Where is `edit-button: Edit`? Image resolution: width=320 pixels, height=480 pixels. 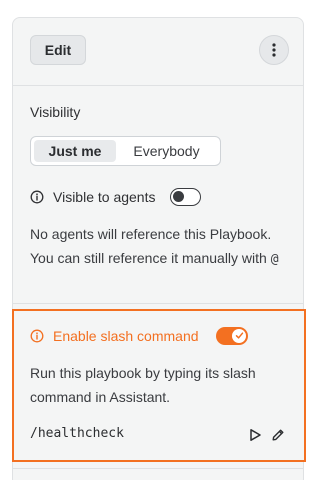
edit-button: Edit is located at coordinates (58, 50).